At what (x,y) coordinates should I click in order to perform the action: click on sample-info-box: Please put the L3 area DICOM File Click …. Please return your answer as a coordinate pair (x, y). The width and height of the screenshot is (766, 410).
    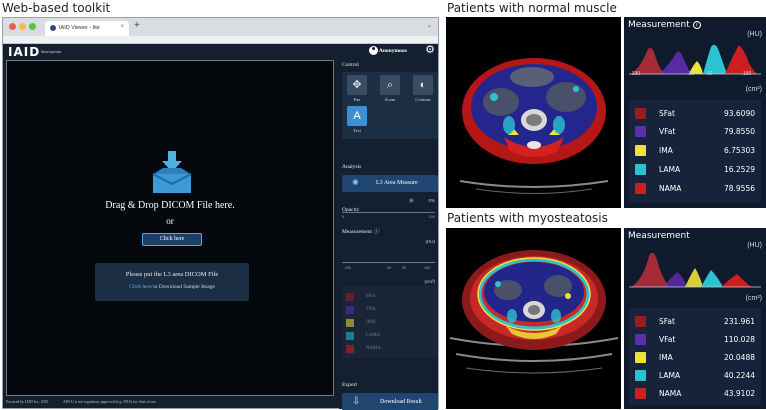
    Looking at the image, I should click on (172, 282).